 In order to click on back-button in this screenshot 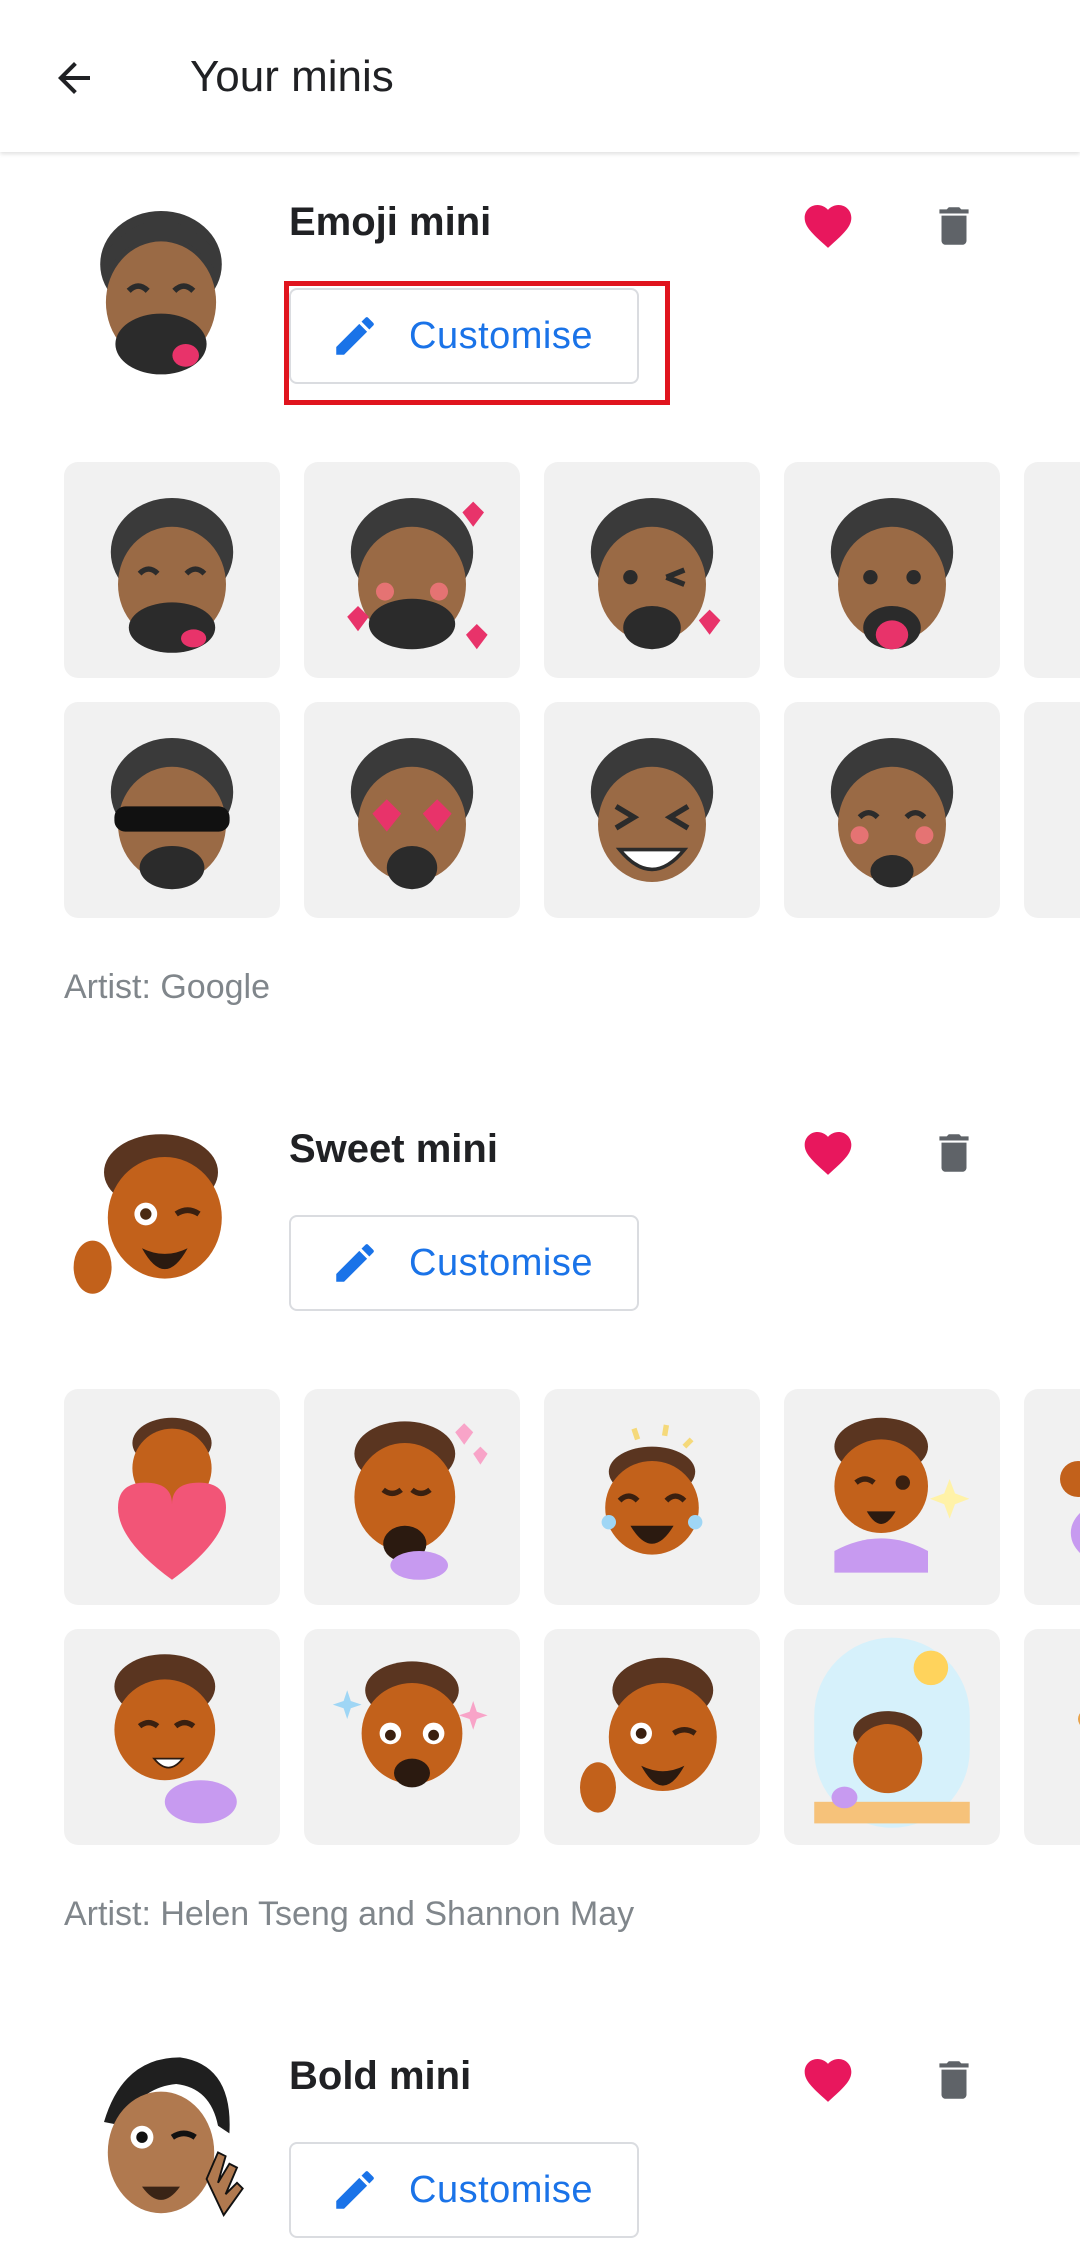, I will do `click(74, 78)`.